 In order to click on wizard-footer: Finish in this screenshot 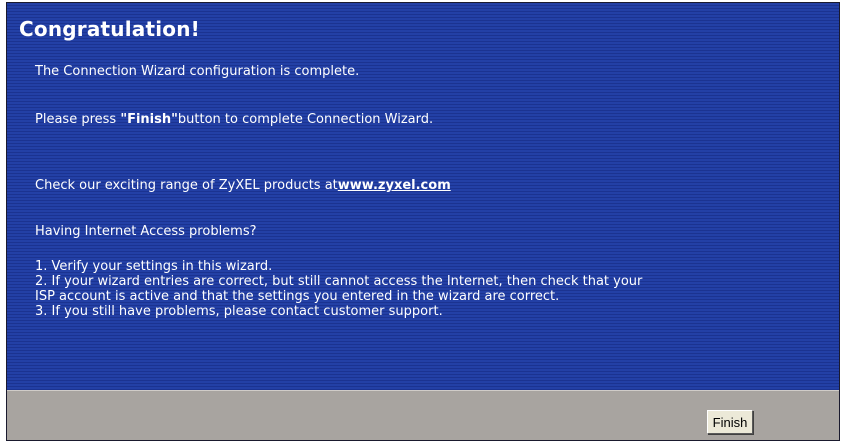, I will do `click(423, 415)`.